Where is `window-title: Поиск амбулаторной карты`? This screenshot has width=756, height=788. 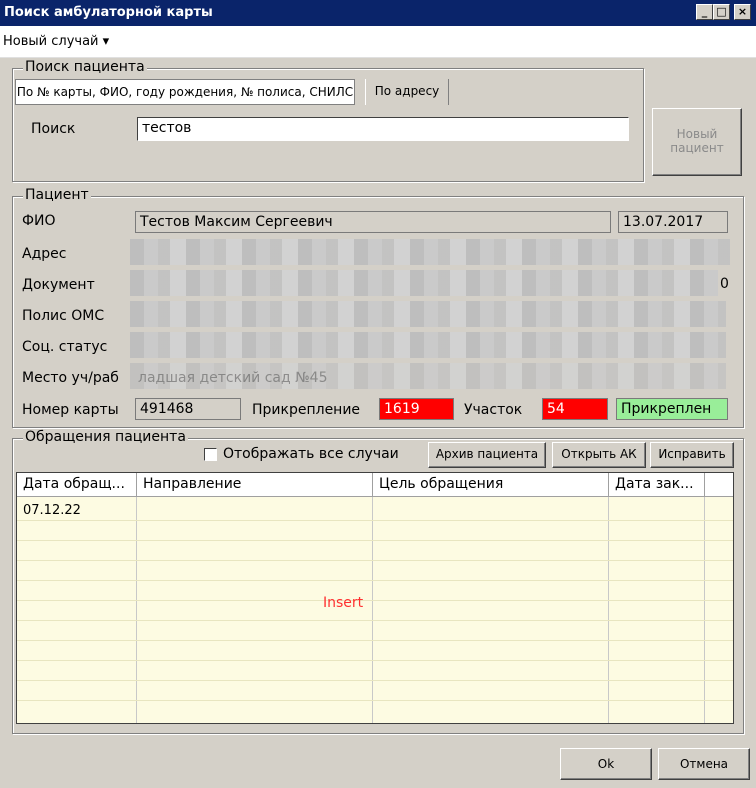 window-title: Поиск амбулаторной карты is located at coordinates (108, 12).